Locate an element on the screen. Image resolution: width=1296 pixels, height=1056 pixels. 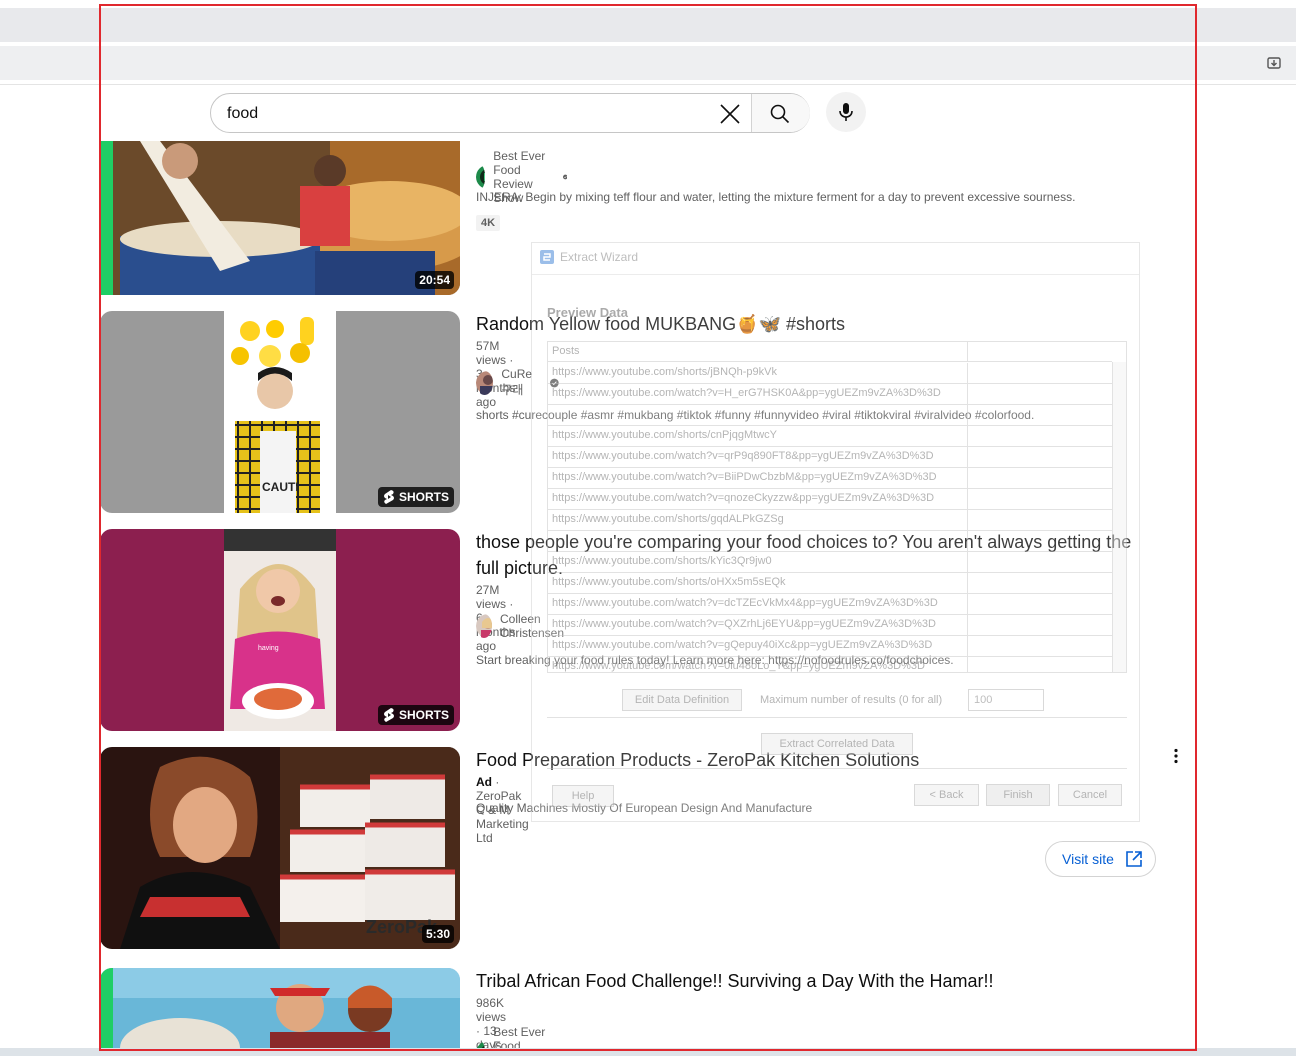
svg-text: CAUTI is located at coordinates (280, 487).